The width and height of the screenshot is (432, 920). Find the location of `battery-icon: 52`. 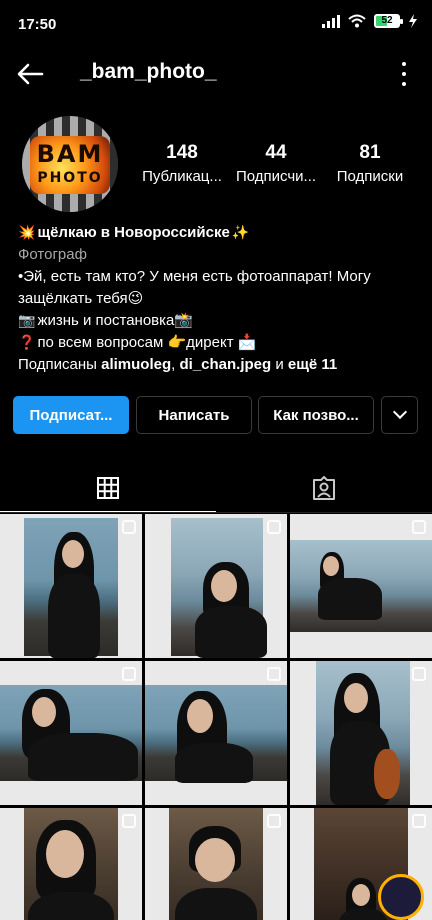

battery-icon: 52 is located at coordinates (388, 21).